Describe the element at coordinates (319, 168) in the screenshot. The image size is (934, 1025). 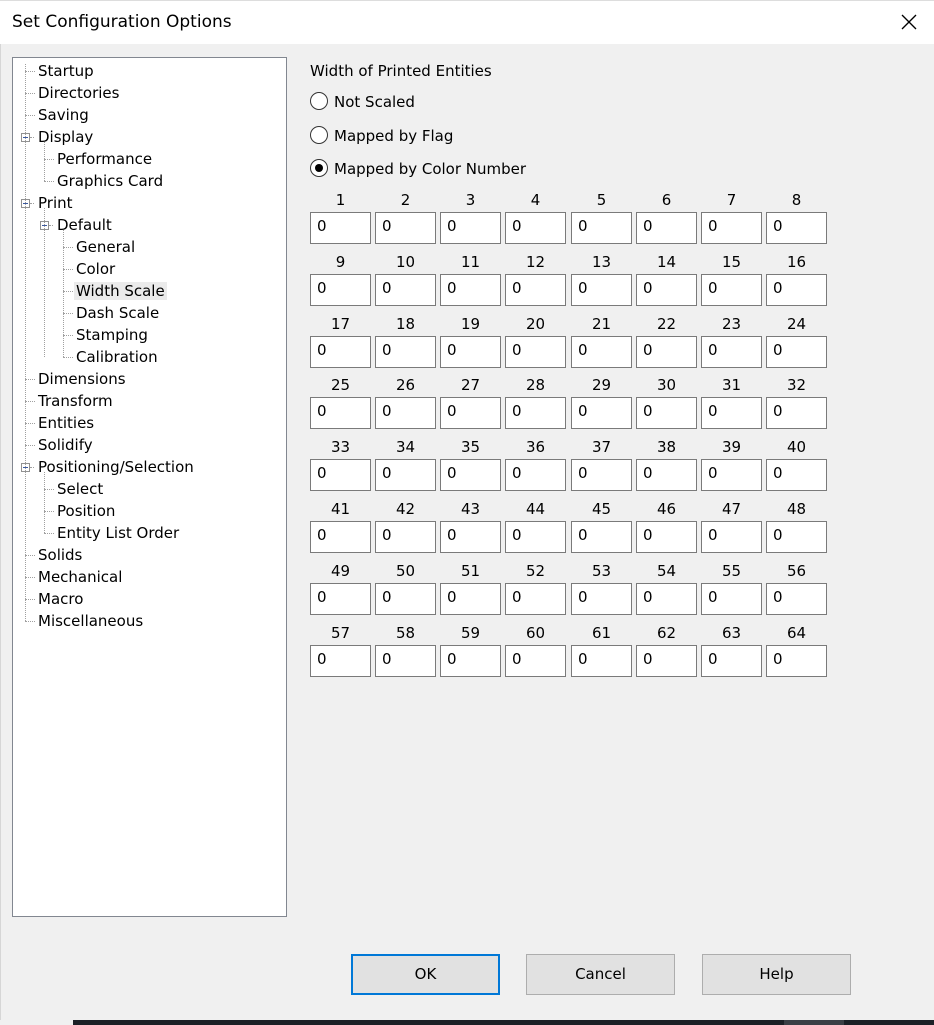
I see `radio-checked-icon` at that location.